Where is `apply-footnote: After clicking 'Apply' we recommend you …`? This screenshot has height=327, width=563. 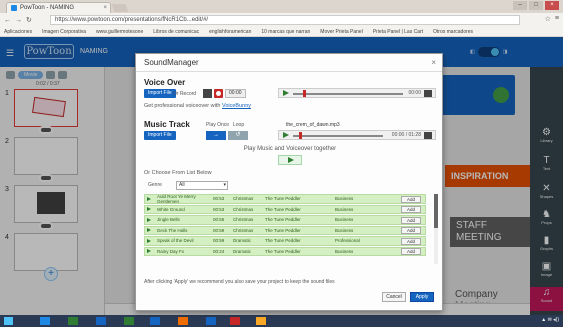 apply-footnote: After clicking 'Apply' we recommend you … is located at coordinates (239, 282).